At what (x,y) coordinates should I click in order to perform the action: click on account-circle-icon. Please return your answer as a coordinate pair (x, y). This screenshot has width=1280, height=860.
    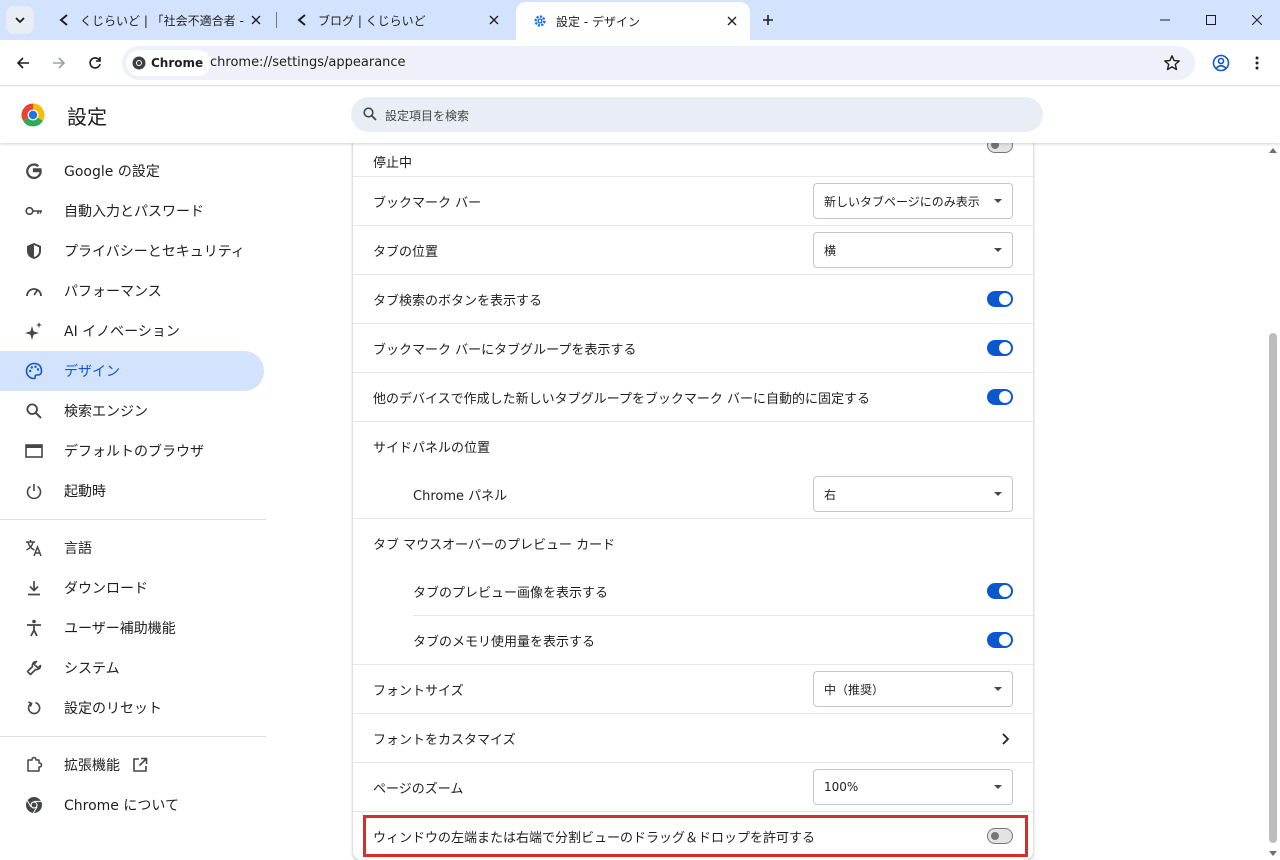
    Looking at the image, I should click on (1221, 63).